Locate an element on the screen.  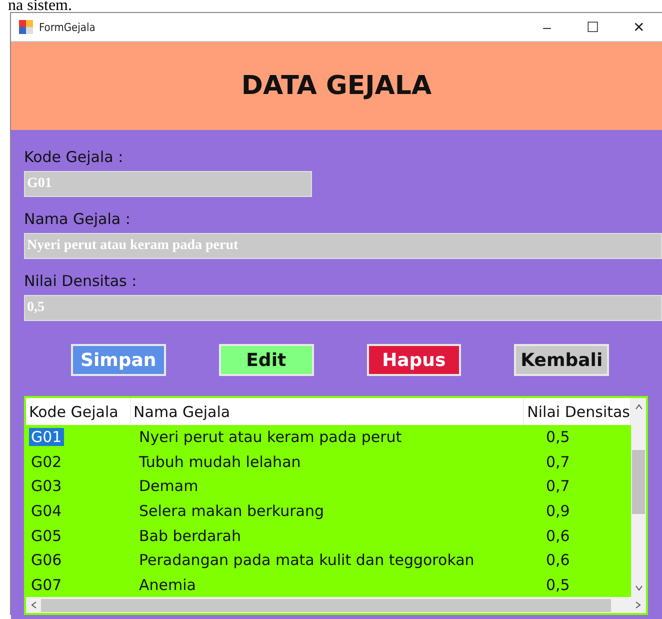
scroll-right-icon is located at coordinates (638, 605).